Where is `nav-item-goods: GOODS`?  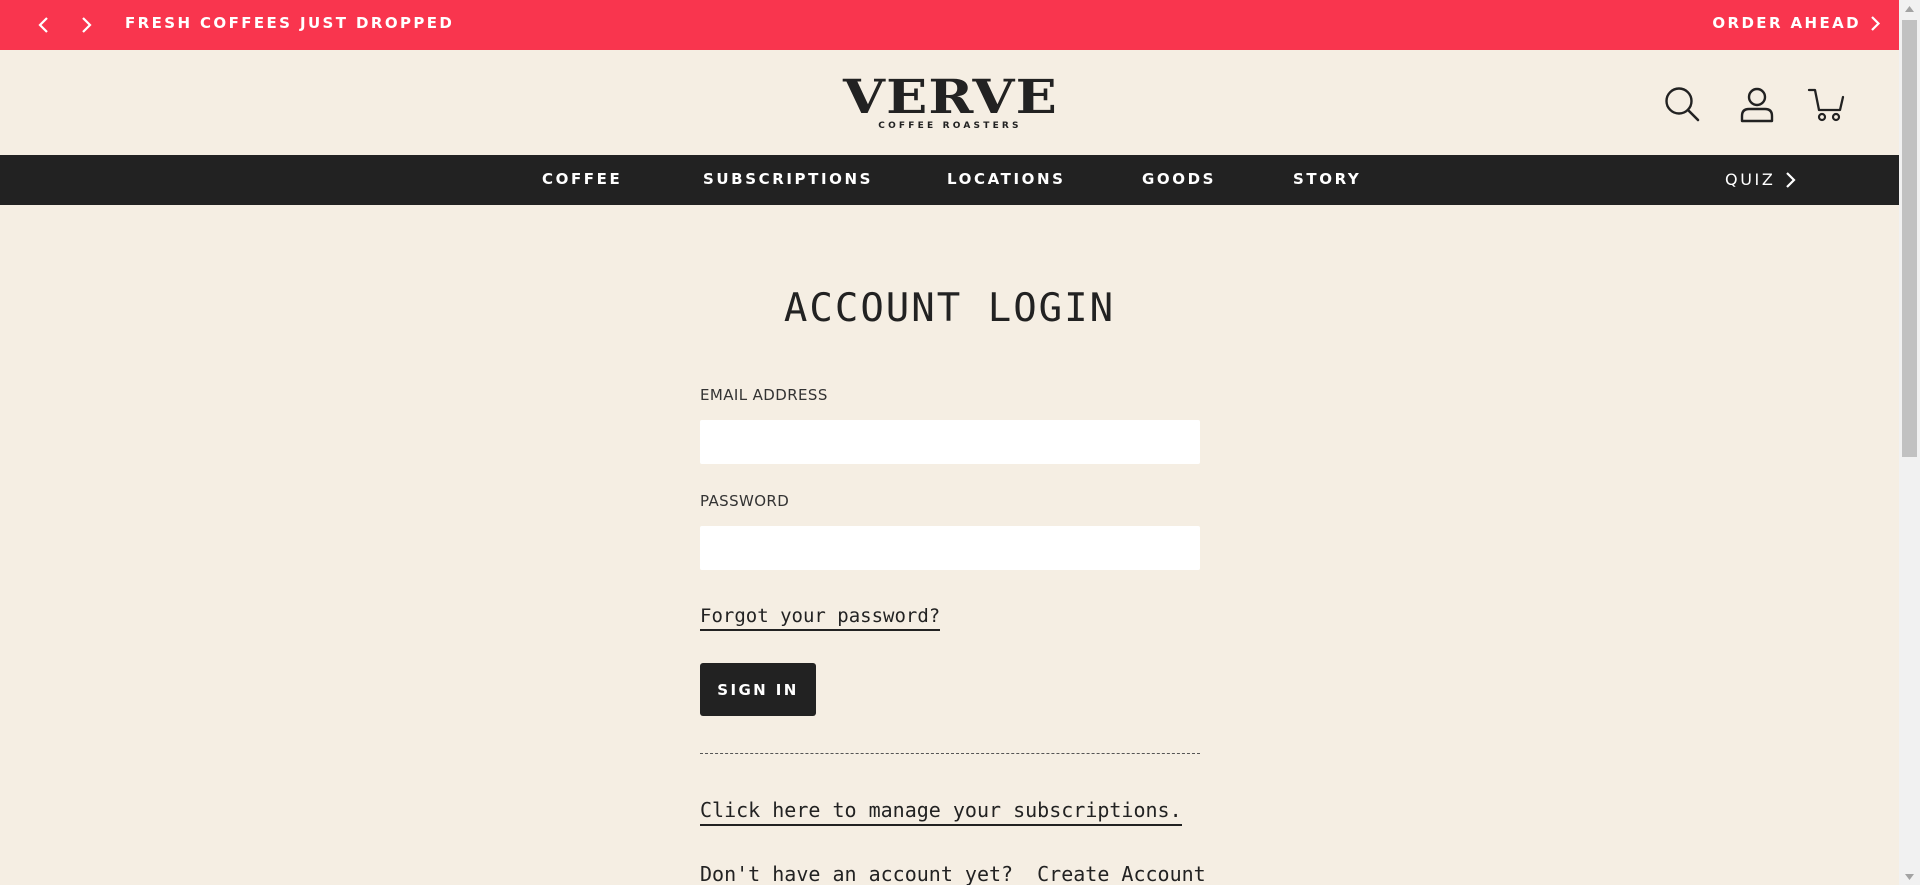
nav-item-goods: GOODS is located at coordinates (1179, 179).